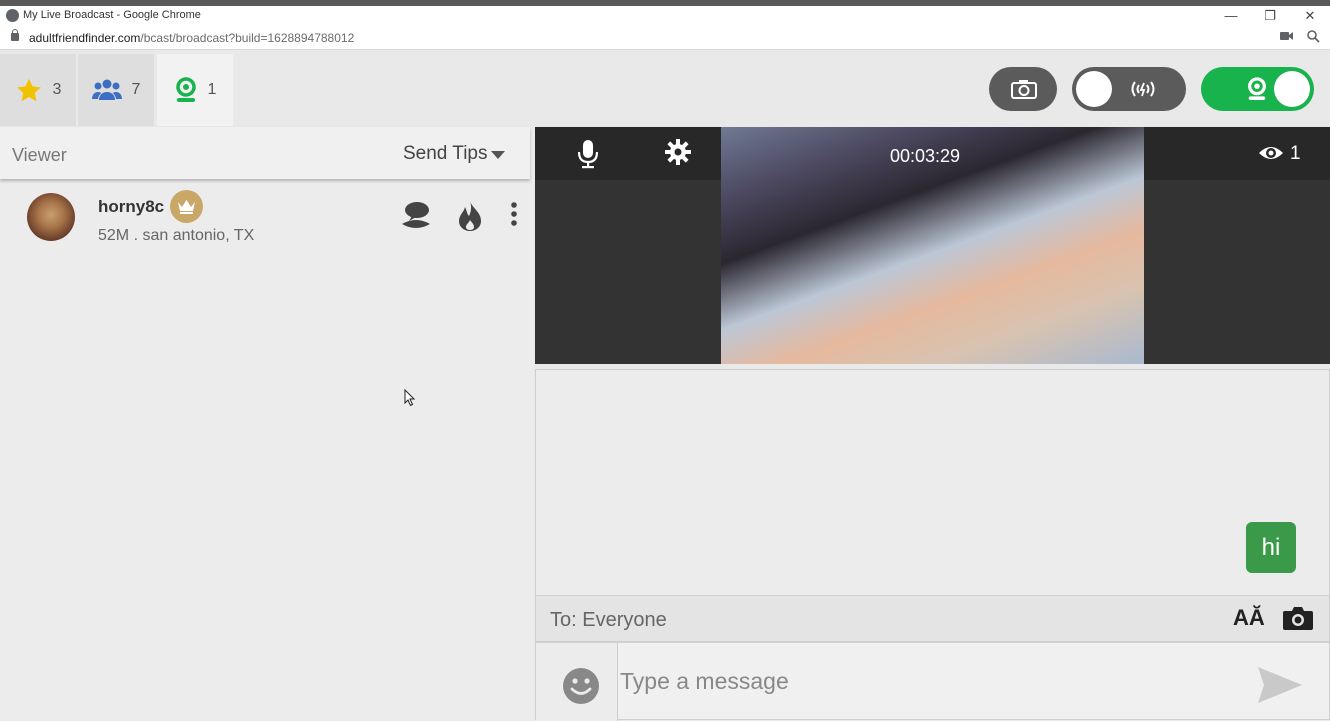 This screenshot has width=1330, height=721. Describe the element at coordinates (470, 218) in the screenshot. I see `hot-flame-icon` at that location.